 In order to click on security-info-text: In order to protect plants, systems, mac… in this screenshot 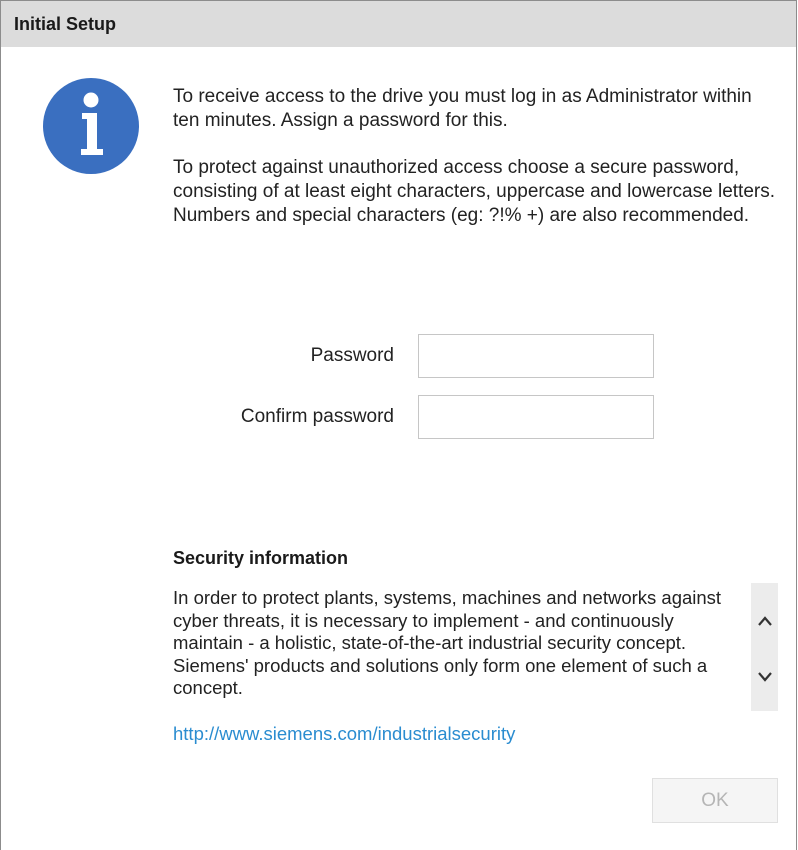, I will do `click(447, 642)`.